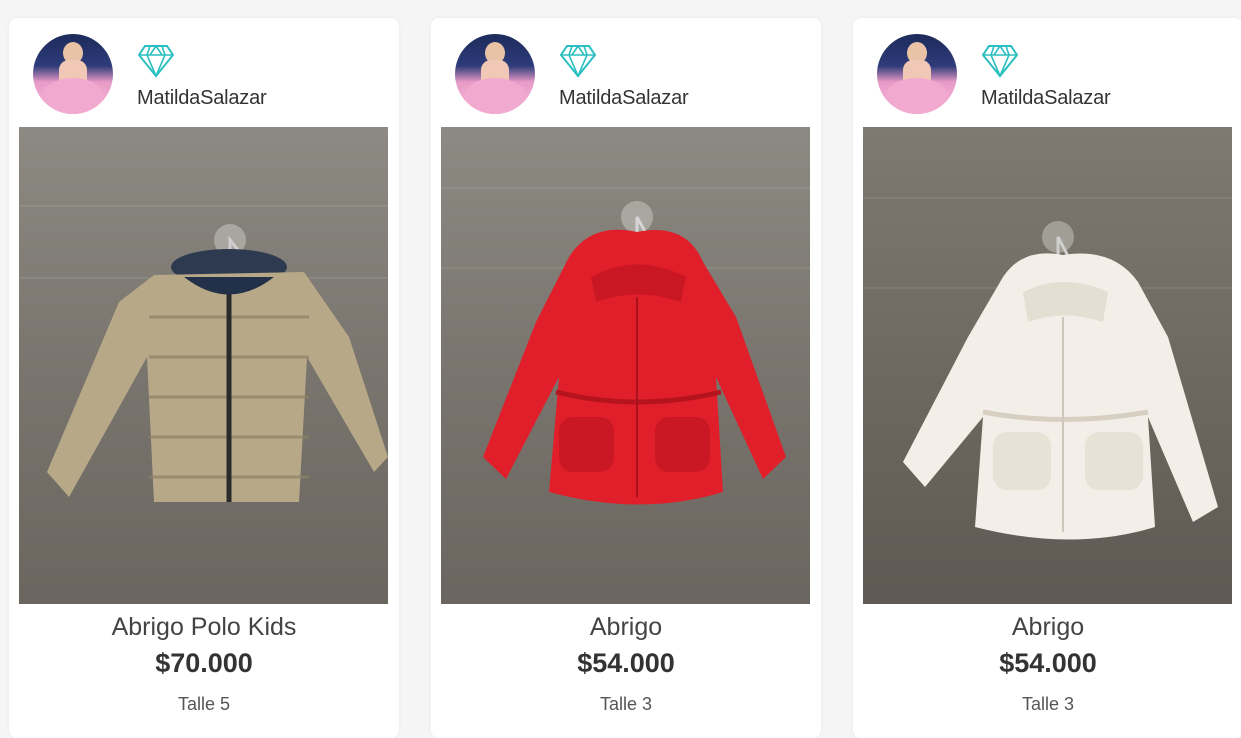  Describe the element at coordinates (204, 663) in the screenshot. I see `product-price: $70.000` at that location.